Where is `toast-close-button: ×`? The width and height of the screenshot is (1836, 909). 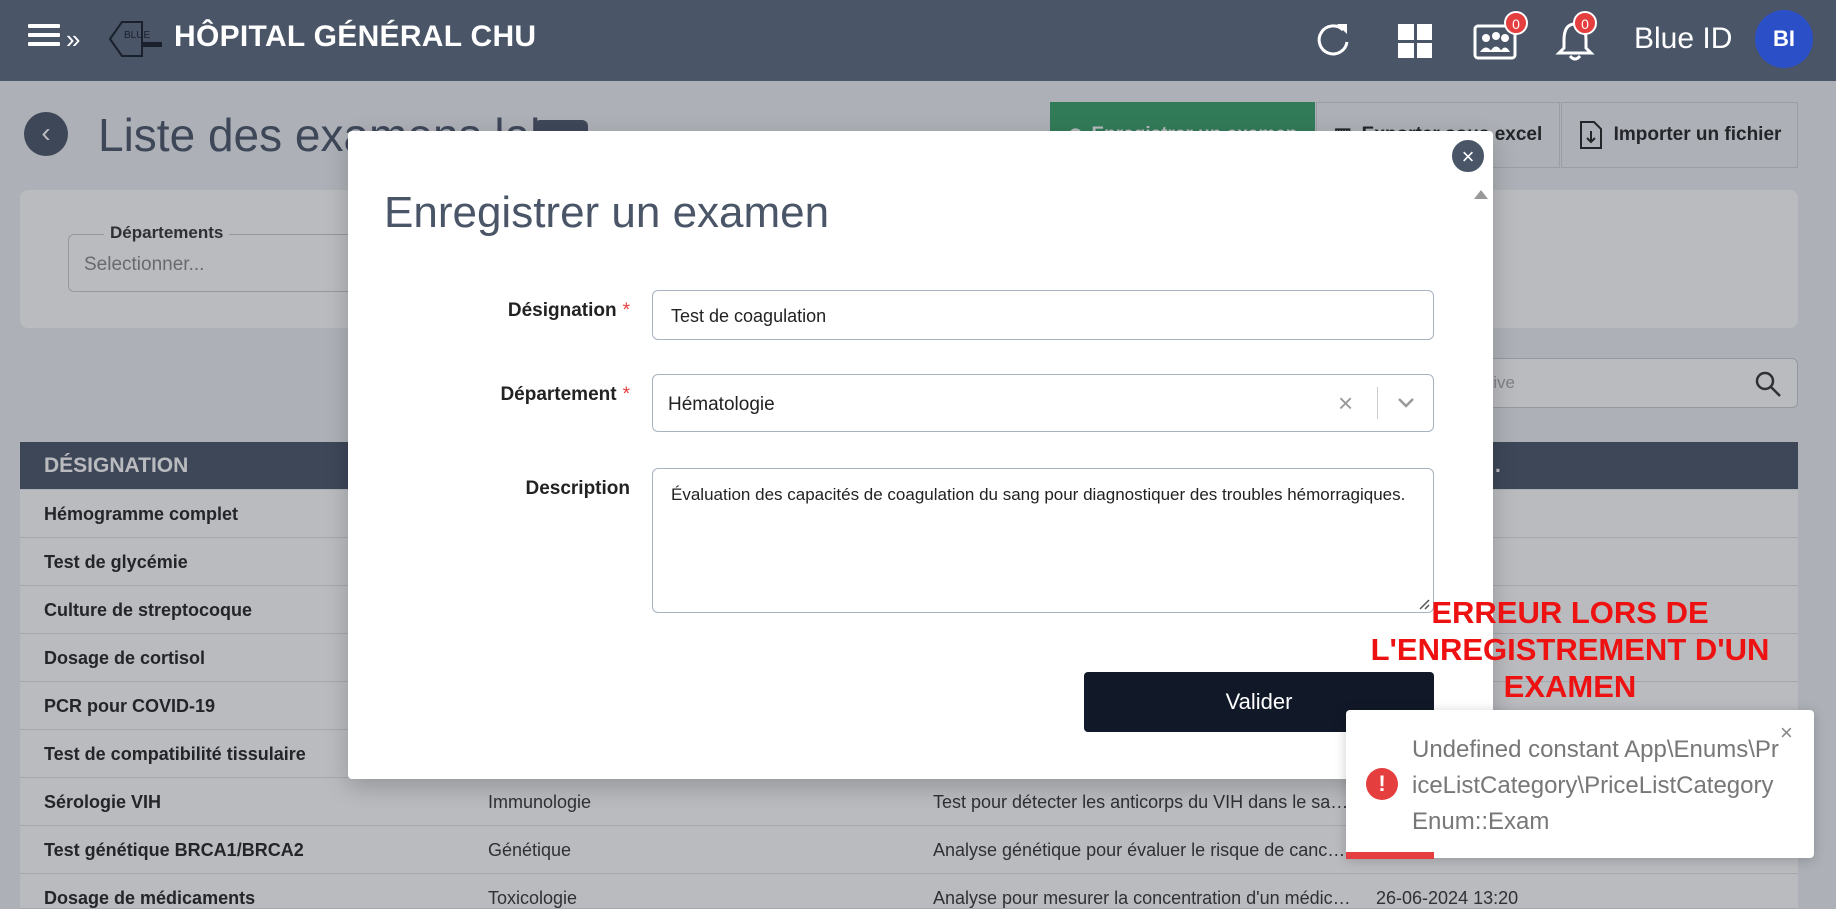 toast-close-button: × is located at coordinates (1786, 733).